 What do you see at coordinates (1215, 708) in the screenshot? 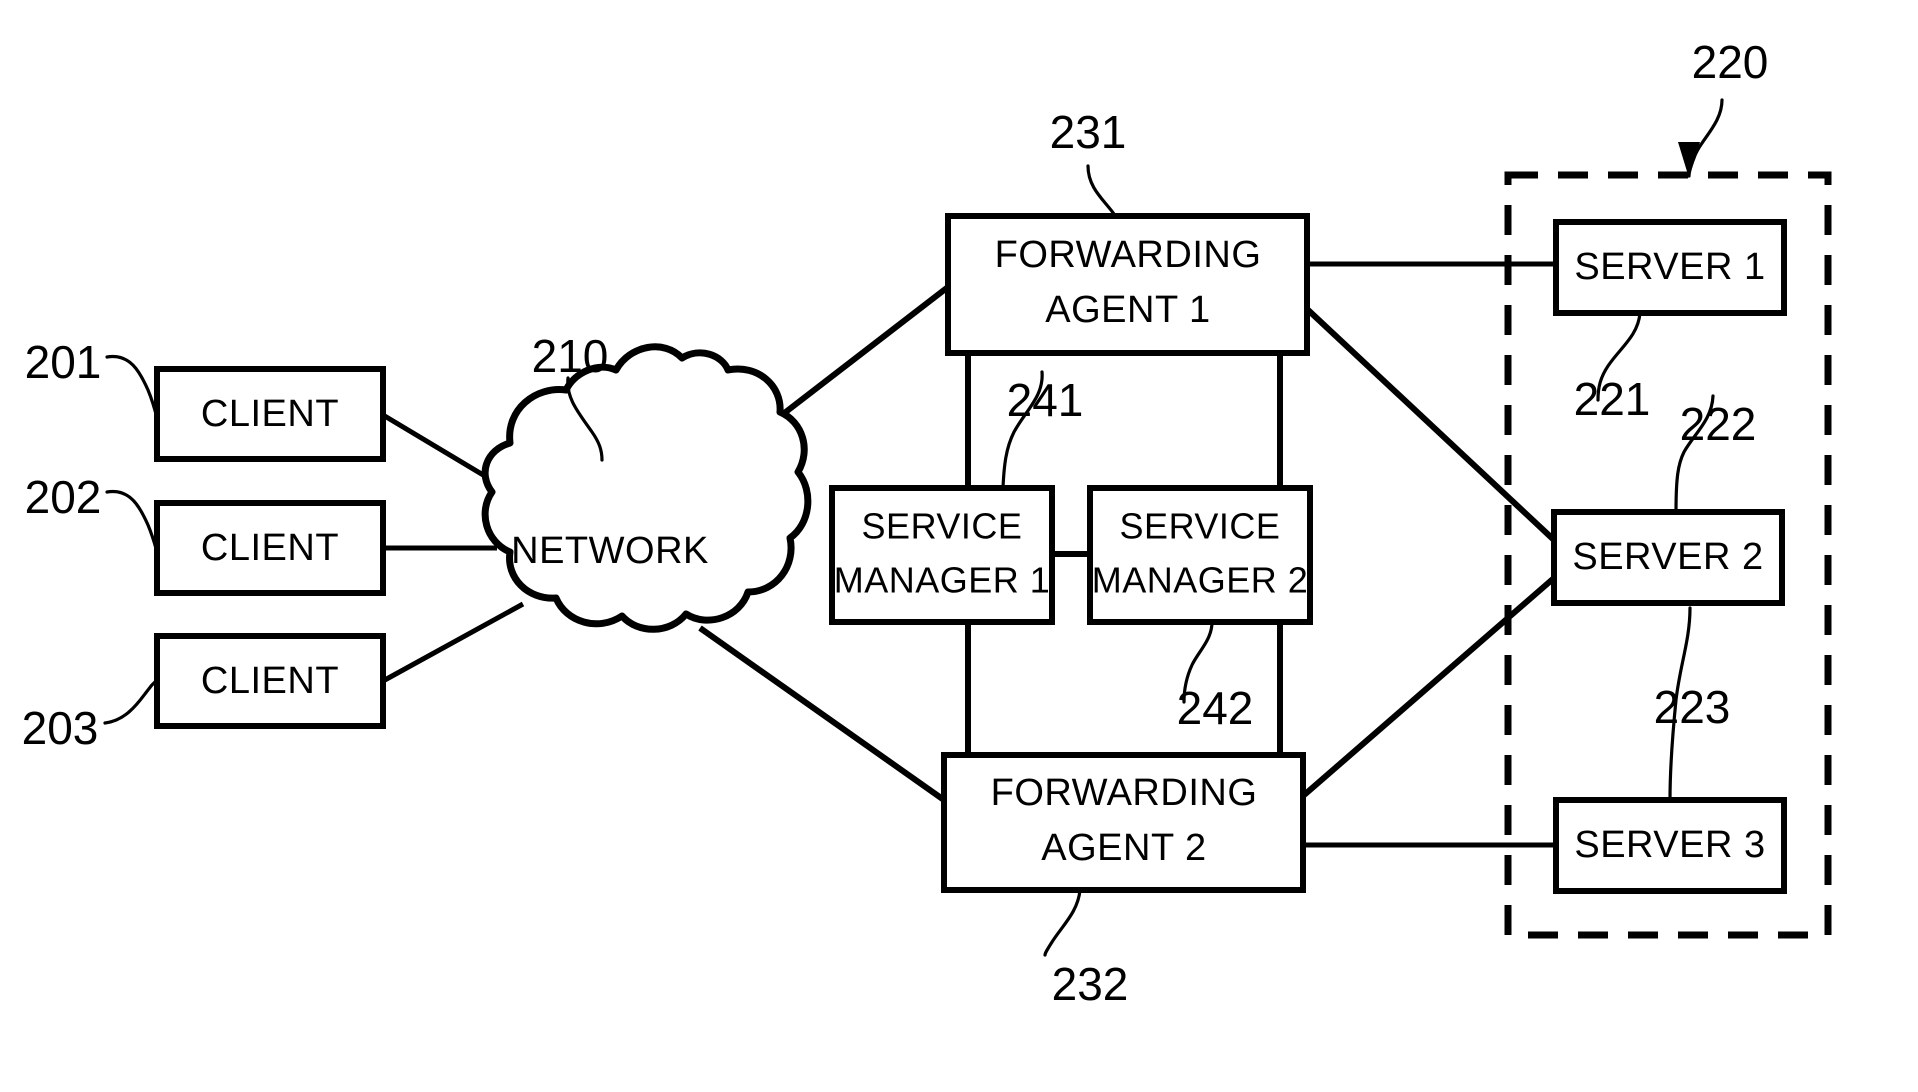
I see `ref-label-242: 242` at bounding box center [1215, 708].